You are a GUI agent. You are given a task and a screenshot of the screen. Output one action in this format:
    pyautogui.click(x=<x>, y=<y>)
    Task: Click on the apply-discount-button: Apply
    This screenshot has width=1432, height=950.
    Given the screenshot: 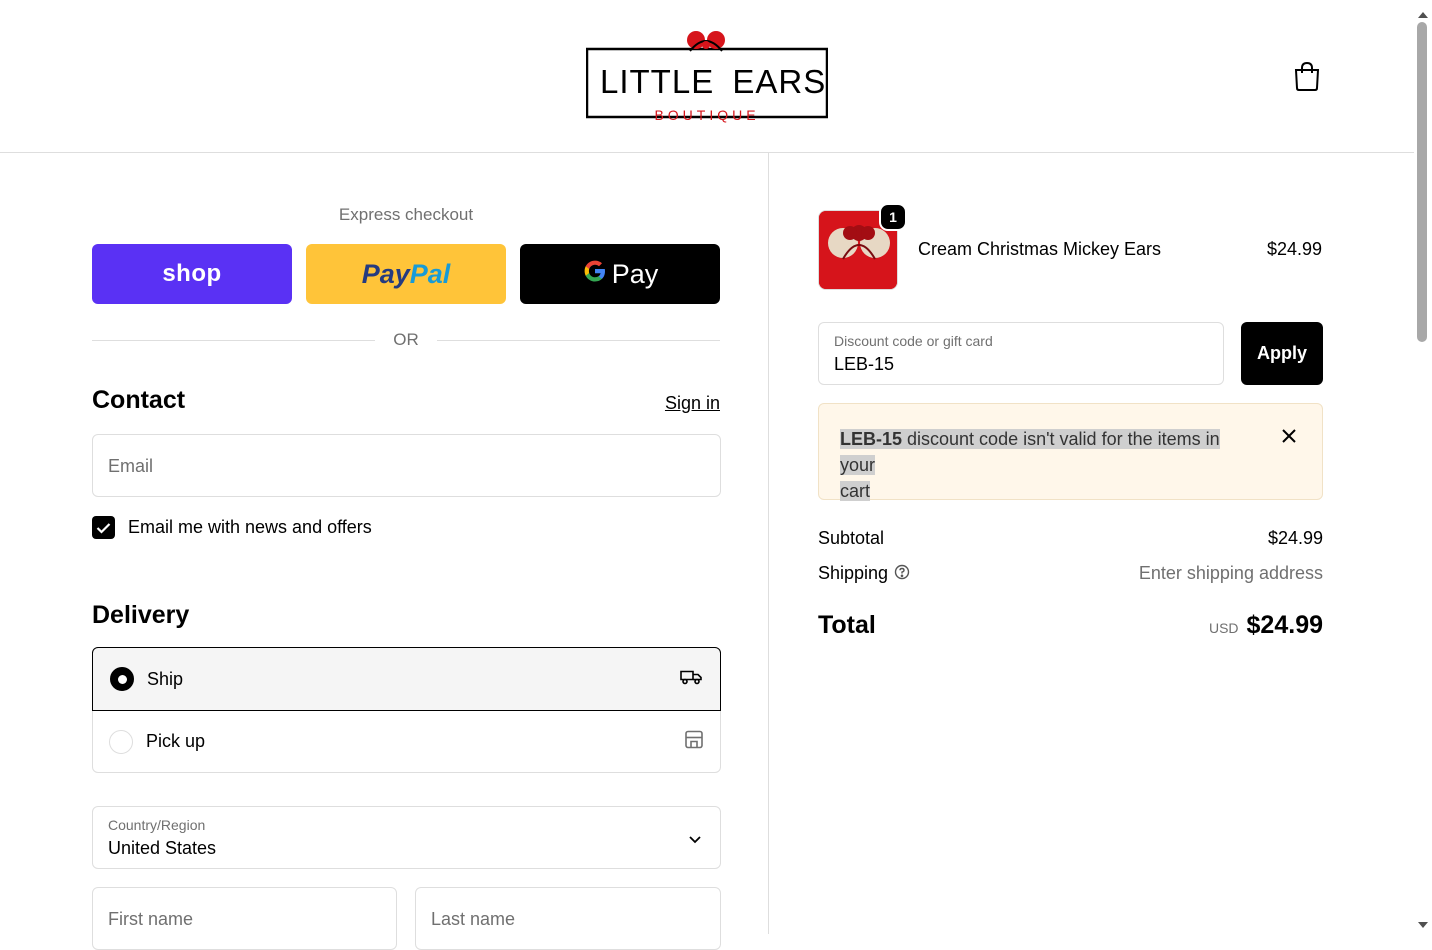 What is the action you would take?
    pyautogui.click(x=1282, y=353)
    